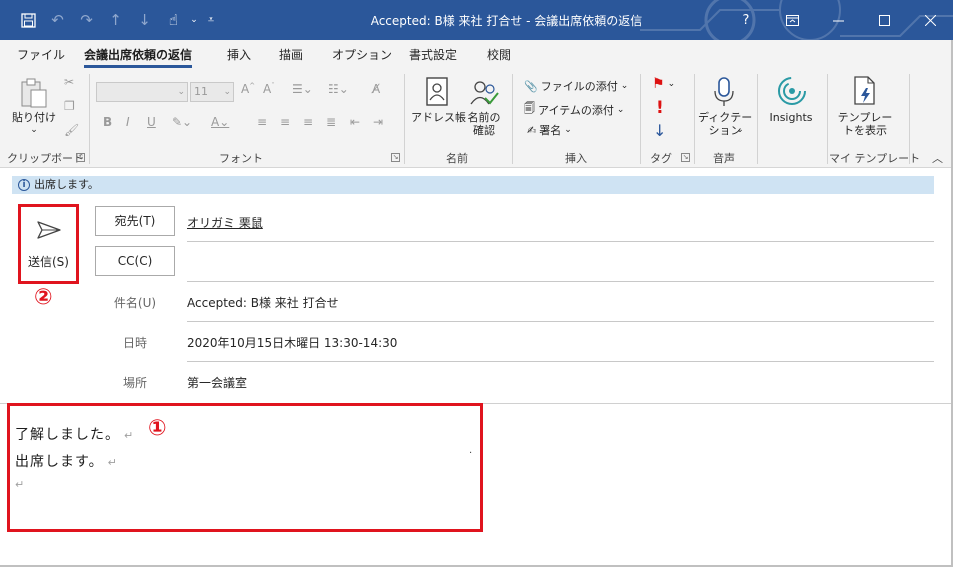  Describe the element at coordinates (41, 54) in the screenshot. I see `tab-file: ファイル` at that location.